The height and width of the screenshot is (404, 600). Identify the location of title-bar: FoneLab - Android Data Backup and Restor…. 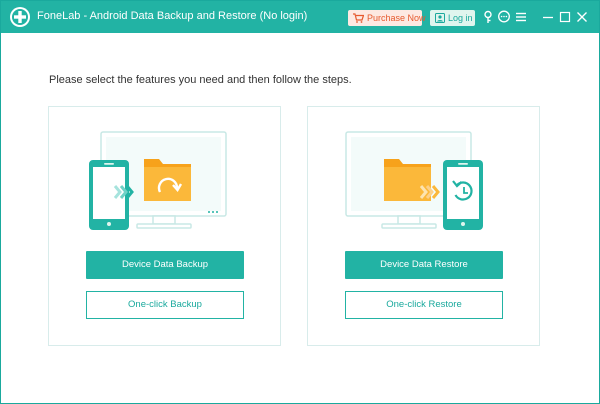
(300, 17).